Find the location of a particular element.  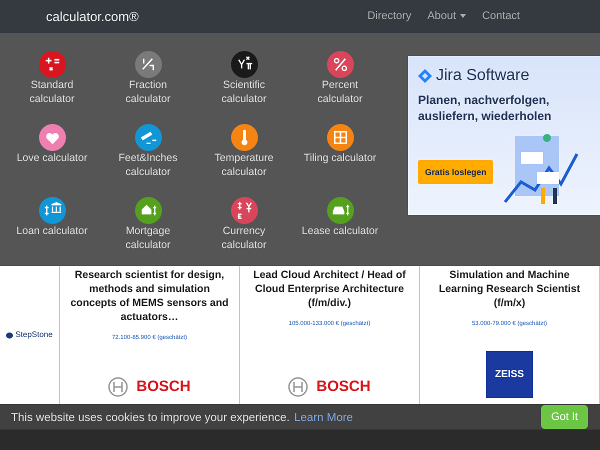

ad-text: Planen, nachverfolgen, ausliefern, wiederholen is located at coordinates (485, 108).